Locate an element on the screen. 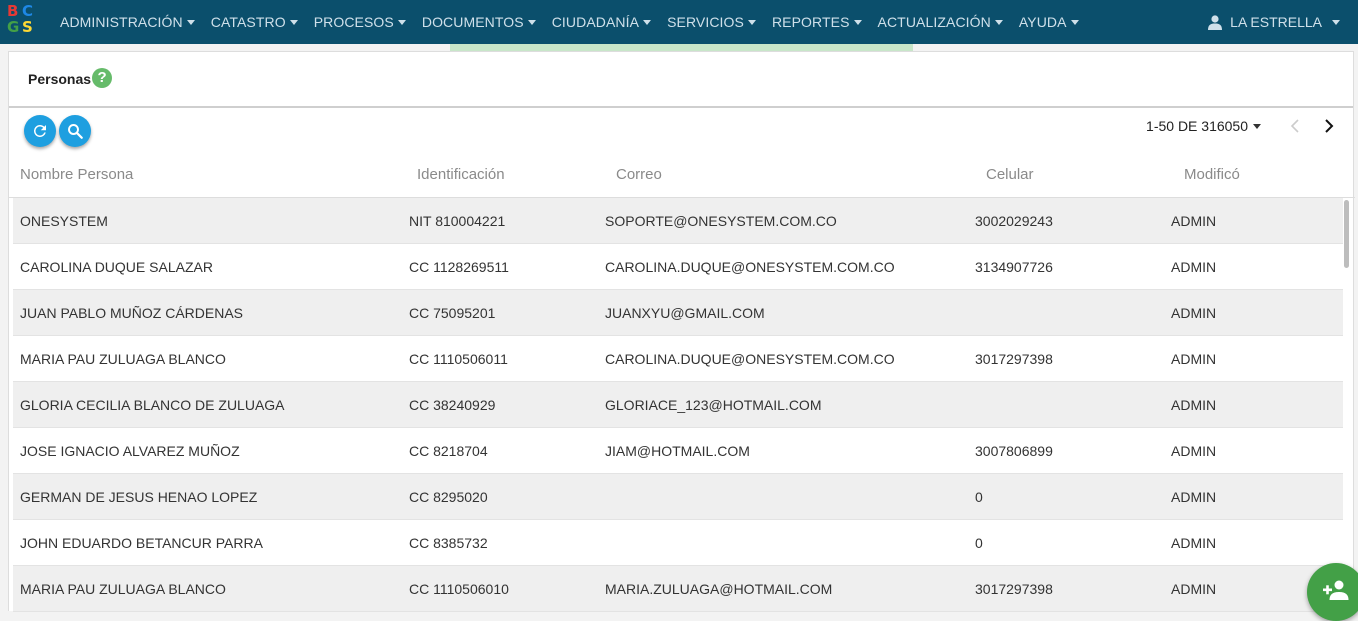 The height and width of the screenshot is (621, 1358). refresh-button is located at coordinates (40, 131).